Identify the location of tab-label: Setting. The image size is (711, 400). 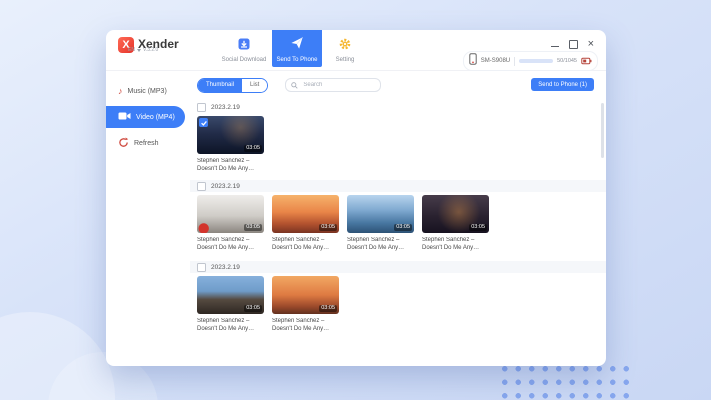
(345, 60).